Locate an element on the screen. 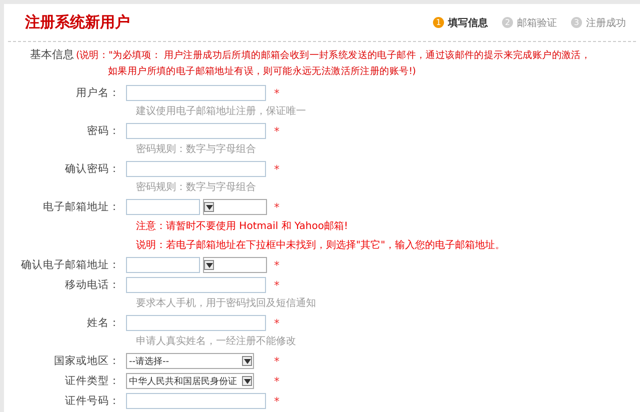 This screenshot has width=640, height=412. field-hint: 要求本人手机，用于密码找回及短信通知 is located at coordinates (226, 303).